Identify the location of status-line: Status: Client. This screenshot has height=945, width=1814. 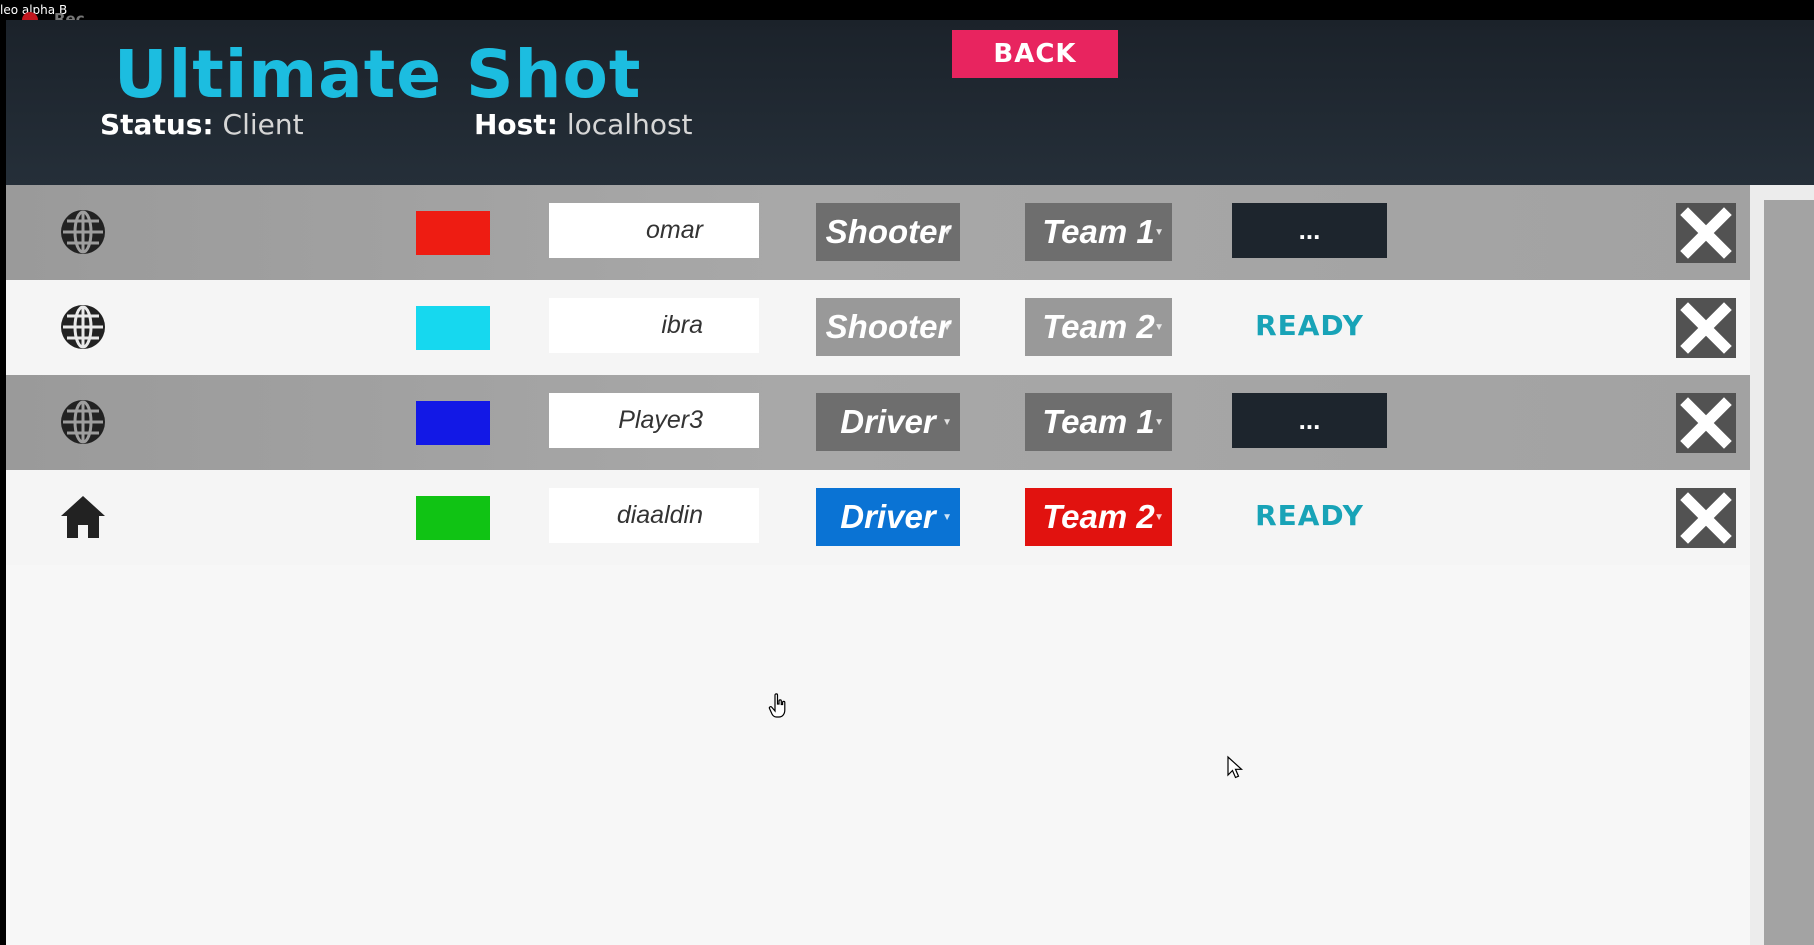
(202, 124).